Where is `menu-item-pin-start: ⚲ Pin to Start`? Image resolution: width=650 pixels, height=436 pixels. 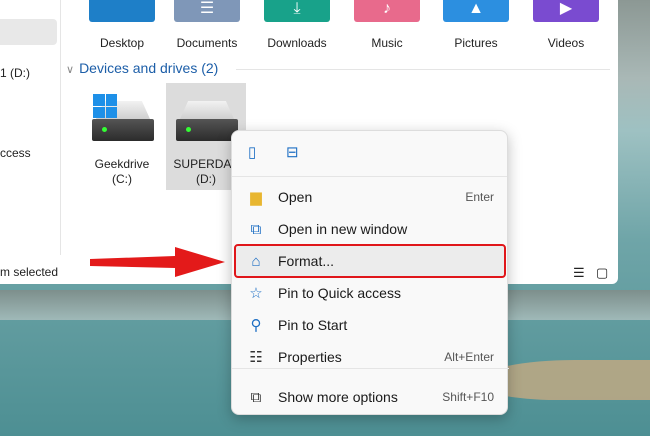
menu-item-pin-start: ⚲ Pin to Start is located at coordinates (370, 325).